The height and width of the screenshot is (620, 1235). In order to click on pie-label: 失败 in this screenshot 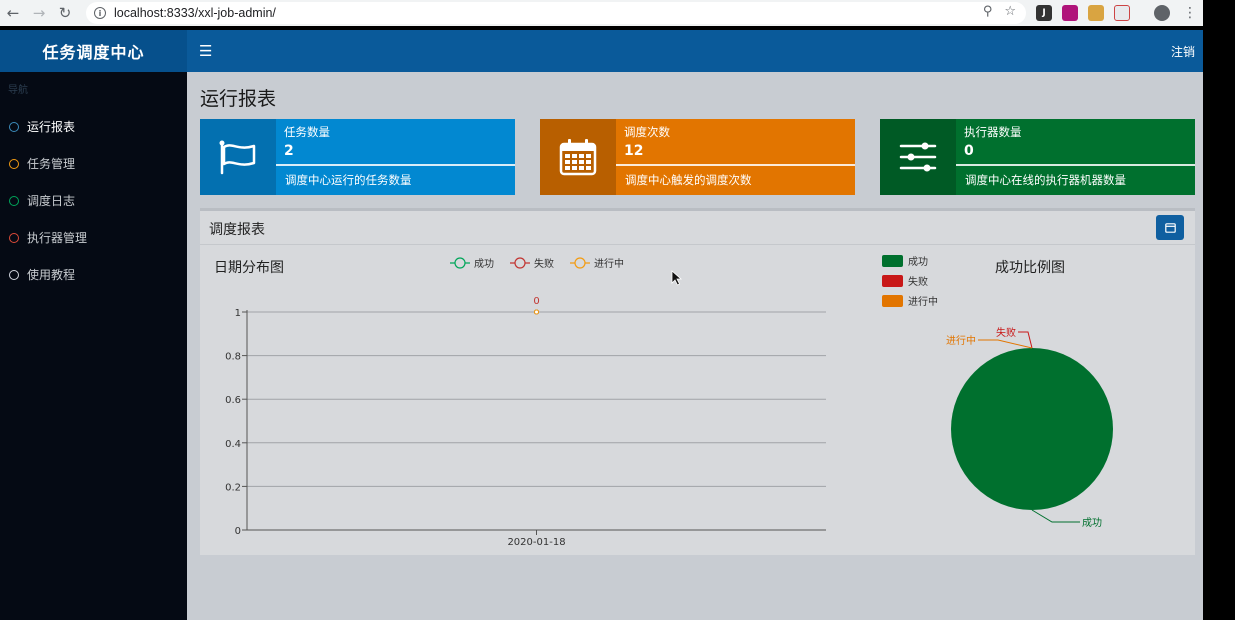, I will do `click(1006, 332)`.